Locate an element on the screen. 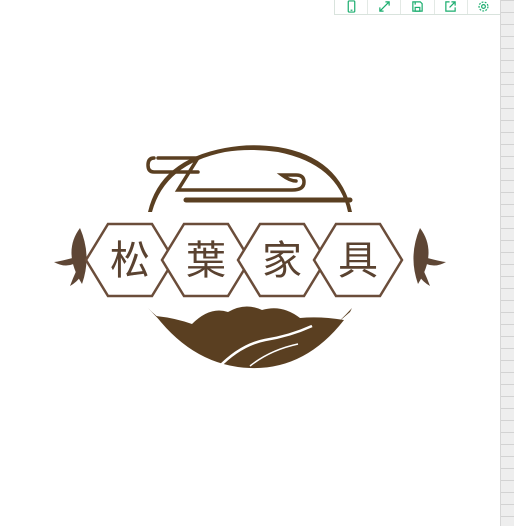 This screenshot has height=526, width=514. fullscreen-button is located at coordinates (383, 7).